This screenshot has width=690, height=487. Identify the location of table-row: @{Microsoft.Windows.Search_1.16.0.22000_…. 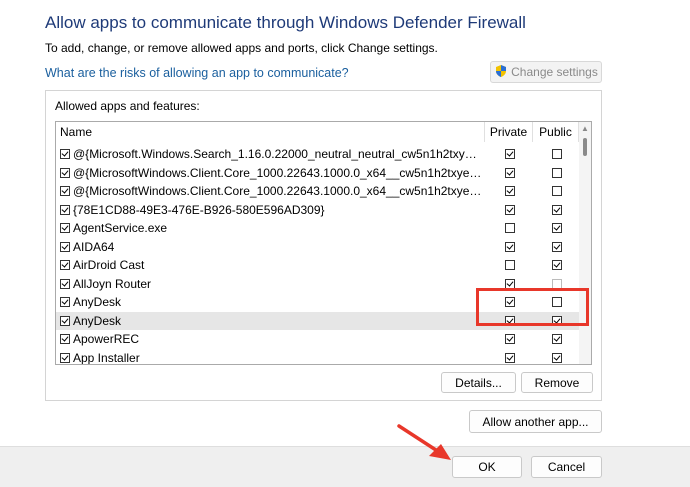
(317, 154).